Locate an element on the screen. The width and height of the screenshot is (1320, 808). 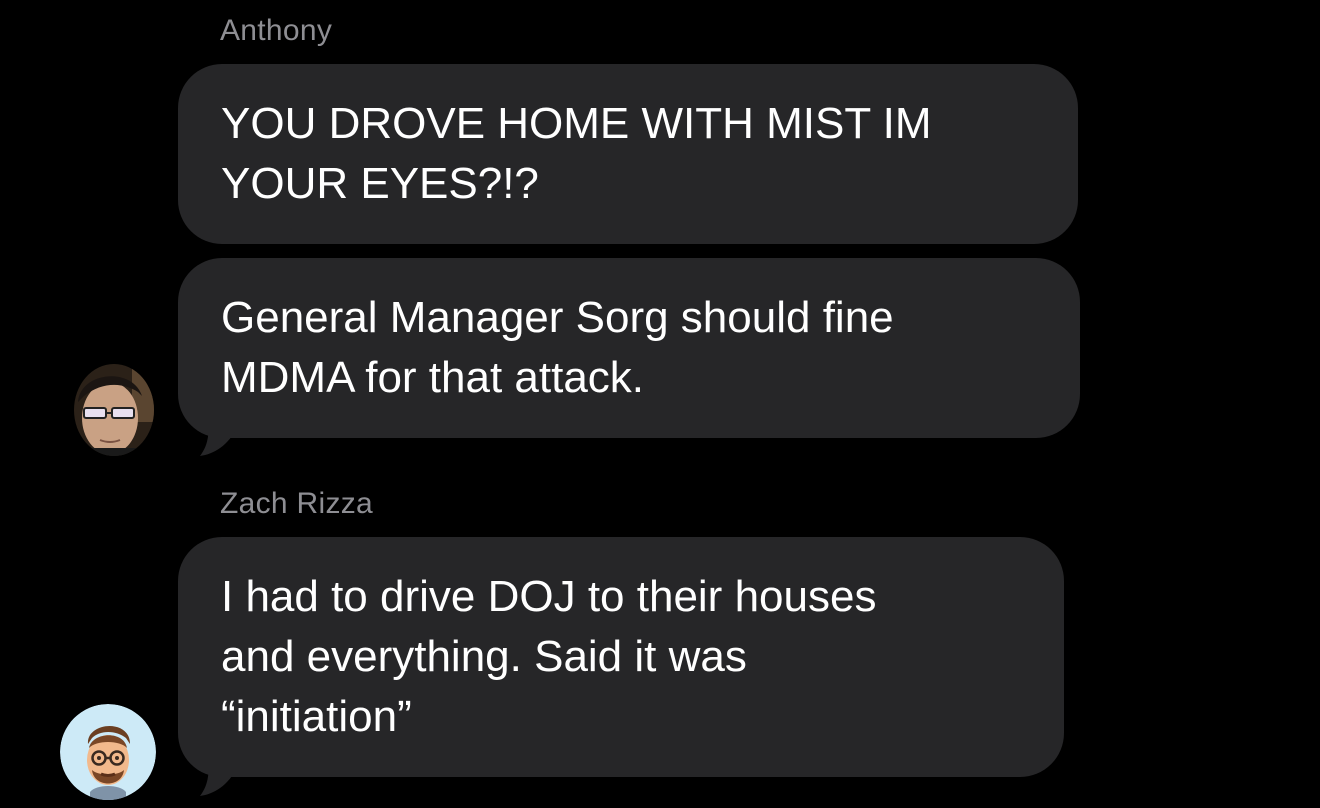
memoji-avatar-icon is located at coordinates (108, 752).